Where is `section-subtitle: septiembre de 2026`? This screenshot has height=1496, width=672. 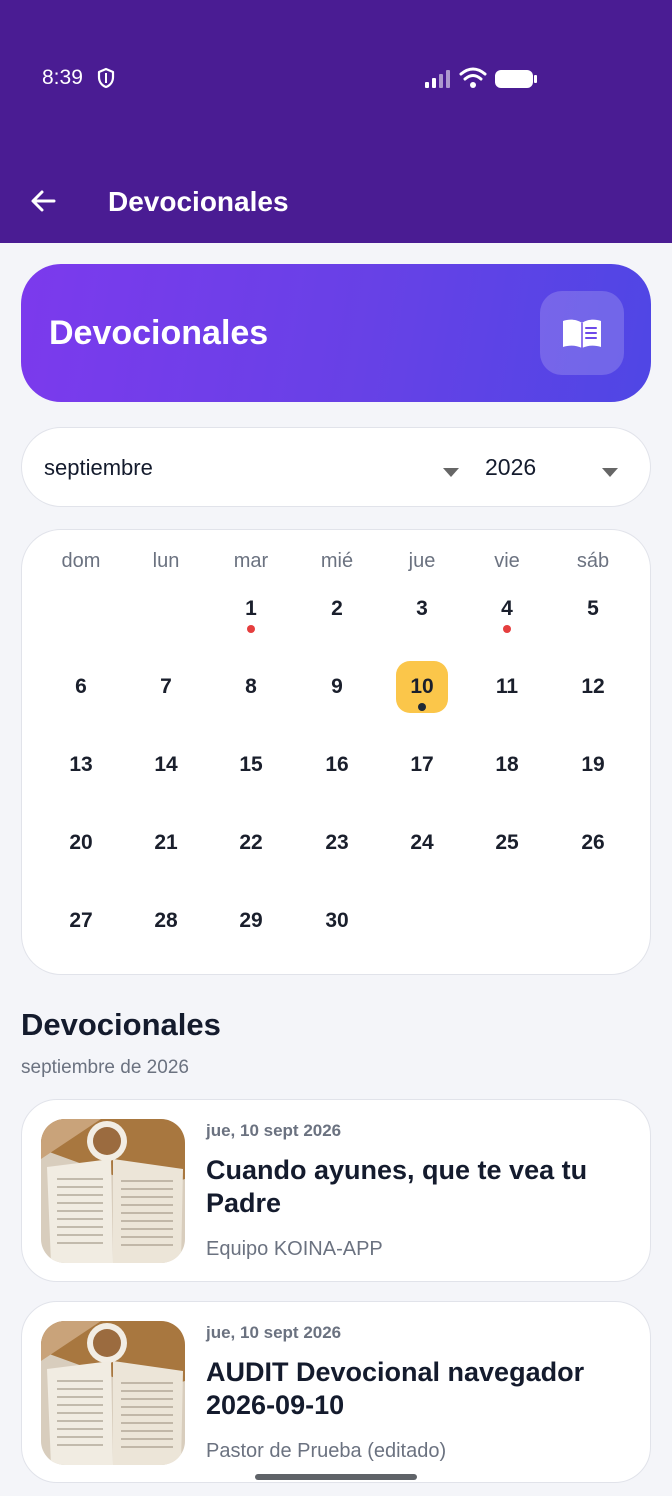
section-subtitle: septiembre de 2026 is located at coordinates (105, 1067).